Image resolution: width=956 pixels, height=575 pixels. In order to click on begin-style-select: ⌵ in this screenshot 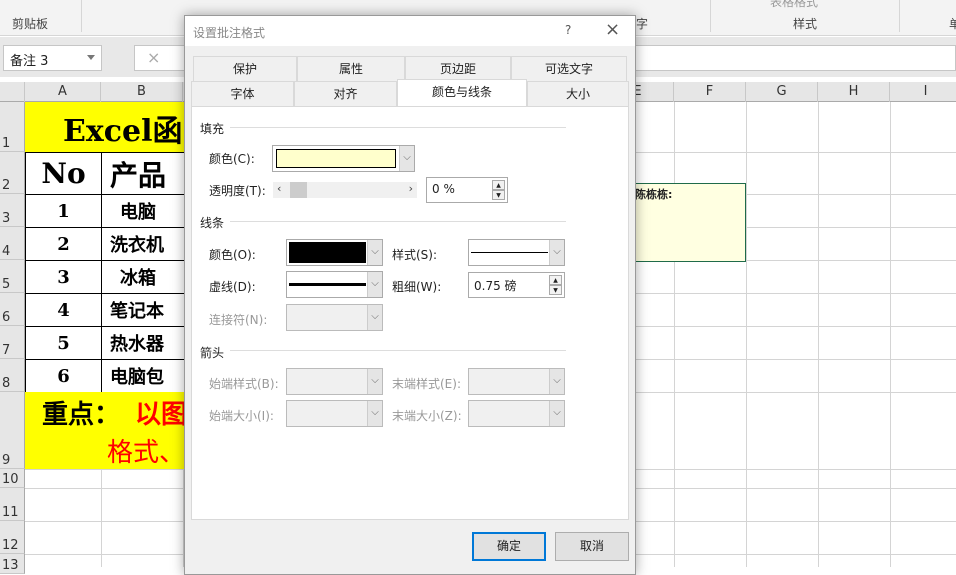, I will do `click(334, 381)`.